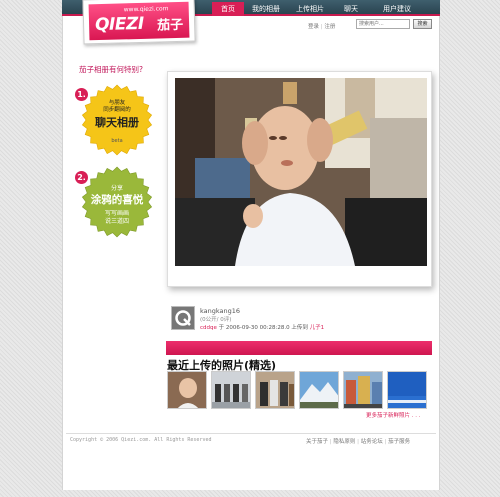 The width and height of the screenshot is (500, 497). Describe the element at coordinates (221, 328) in the screenshot. I see `upload-action1: 于` at that location.